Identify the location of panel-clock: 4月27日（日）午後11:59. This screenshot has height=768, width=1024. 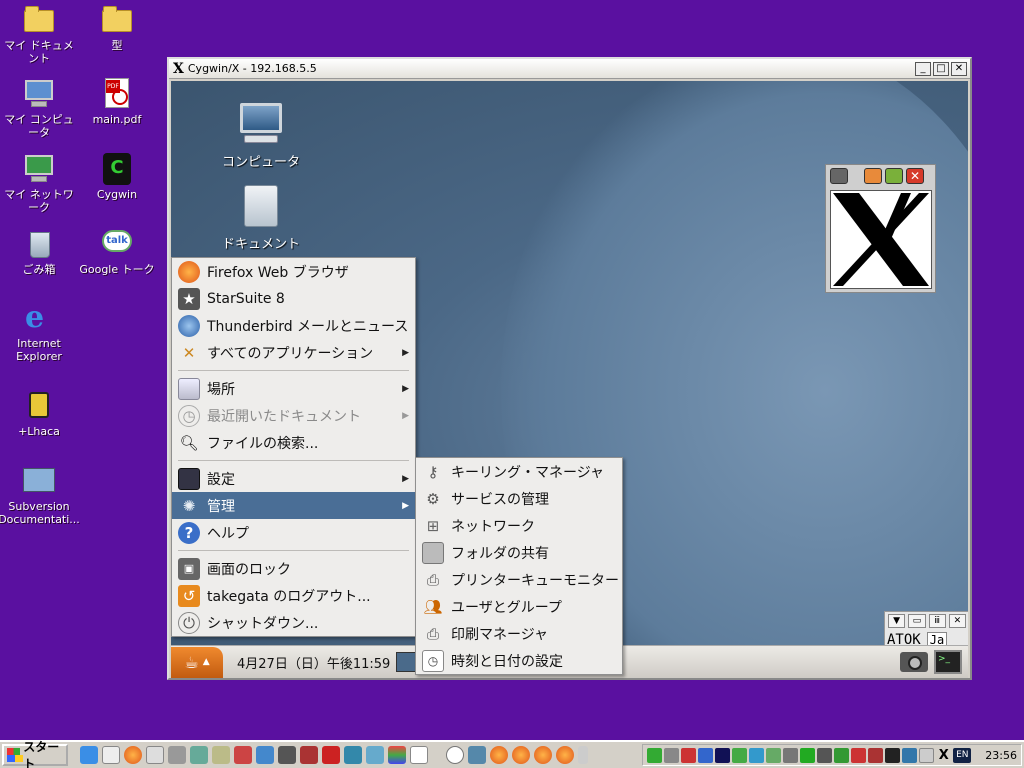
(313, 662).